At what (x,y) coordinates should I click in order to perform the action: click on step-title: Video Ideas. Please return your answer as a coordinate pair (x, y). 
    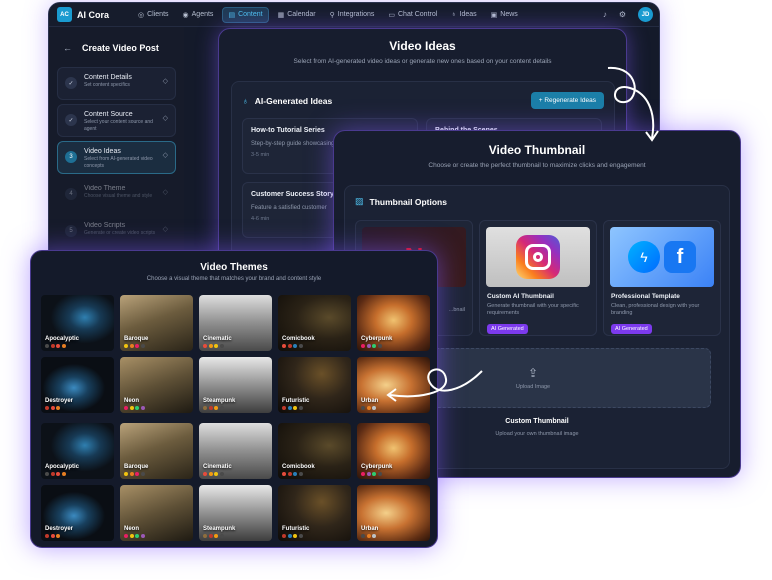
    Looking at the image, I should click on (102, 151).